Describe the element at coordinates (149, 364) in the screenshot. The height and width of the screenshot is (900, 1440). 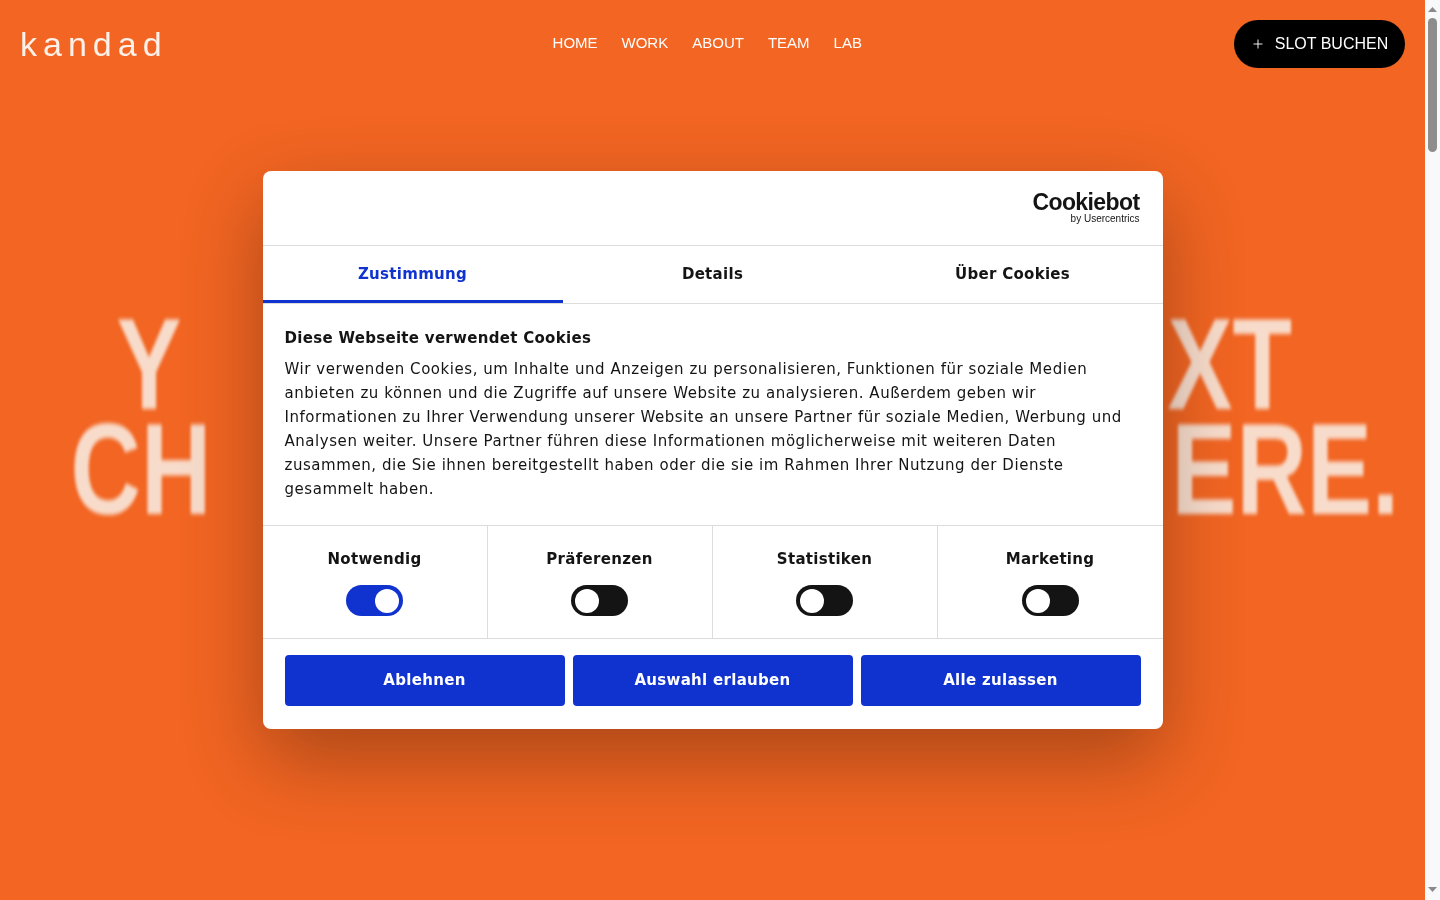
I see `hero-headline: Y` at that location.